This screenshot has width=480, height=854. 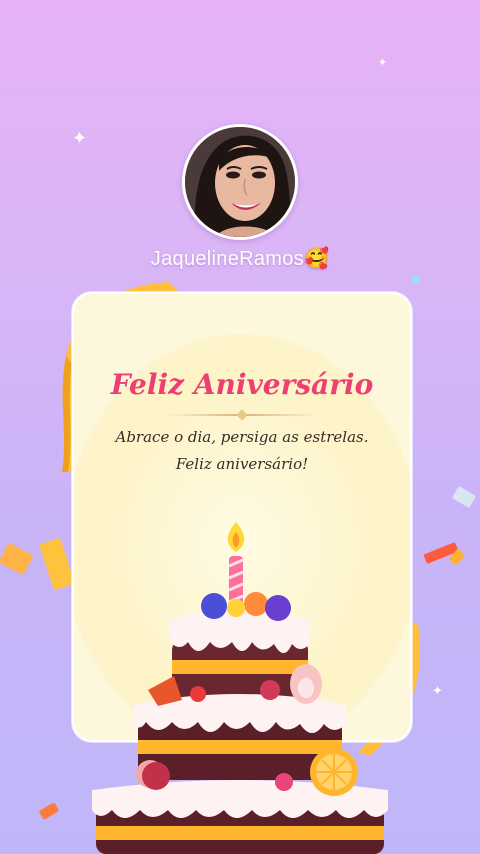 I want to click on user-avatar-photo-icon, so click(x=240, y=182).